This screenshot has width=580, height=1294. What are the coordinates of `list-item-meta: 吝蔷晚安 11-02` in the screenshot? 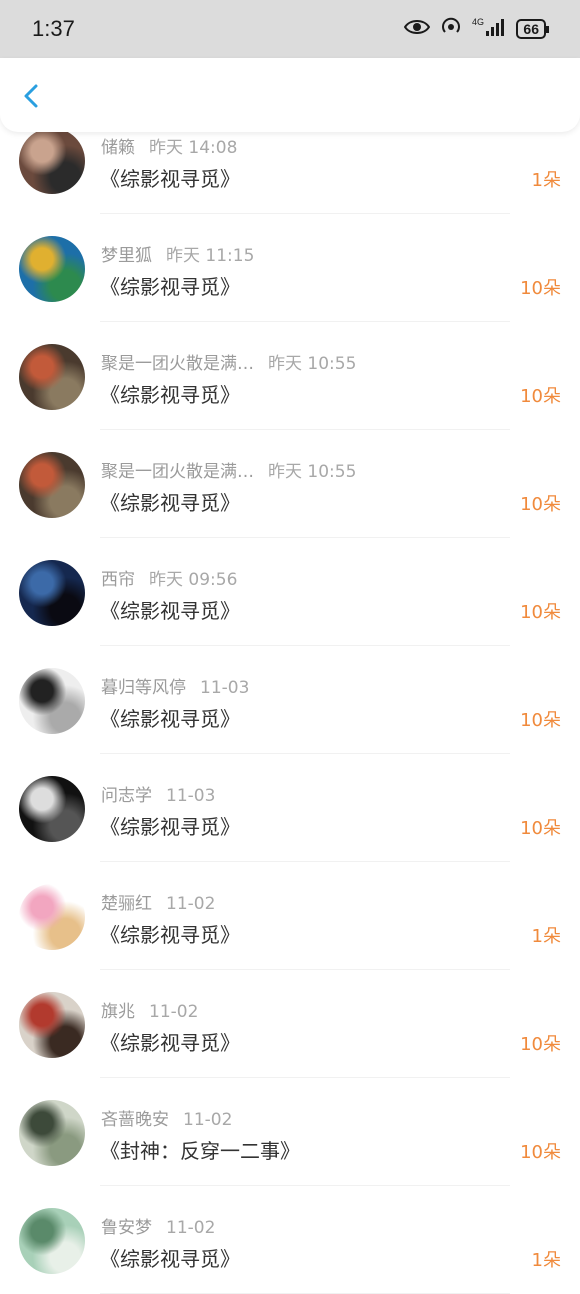 It's located at (166, 1117).